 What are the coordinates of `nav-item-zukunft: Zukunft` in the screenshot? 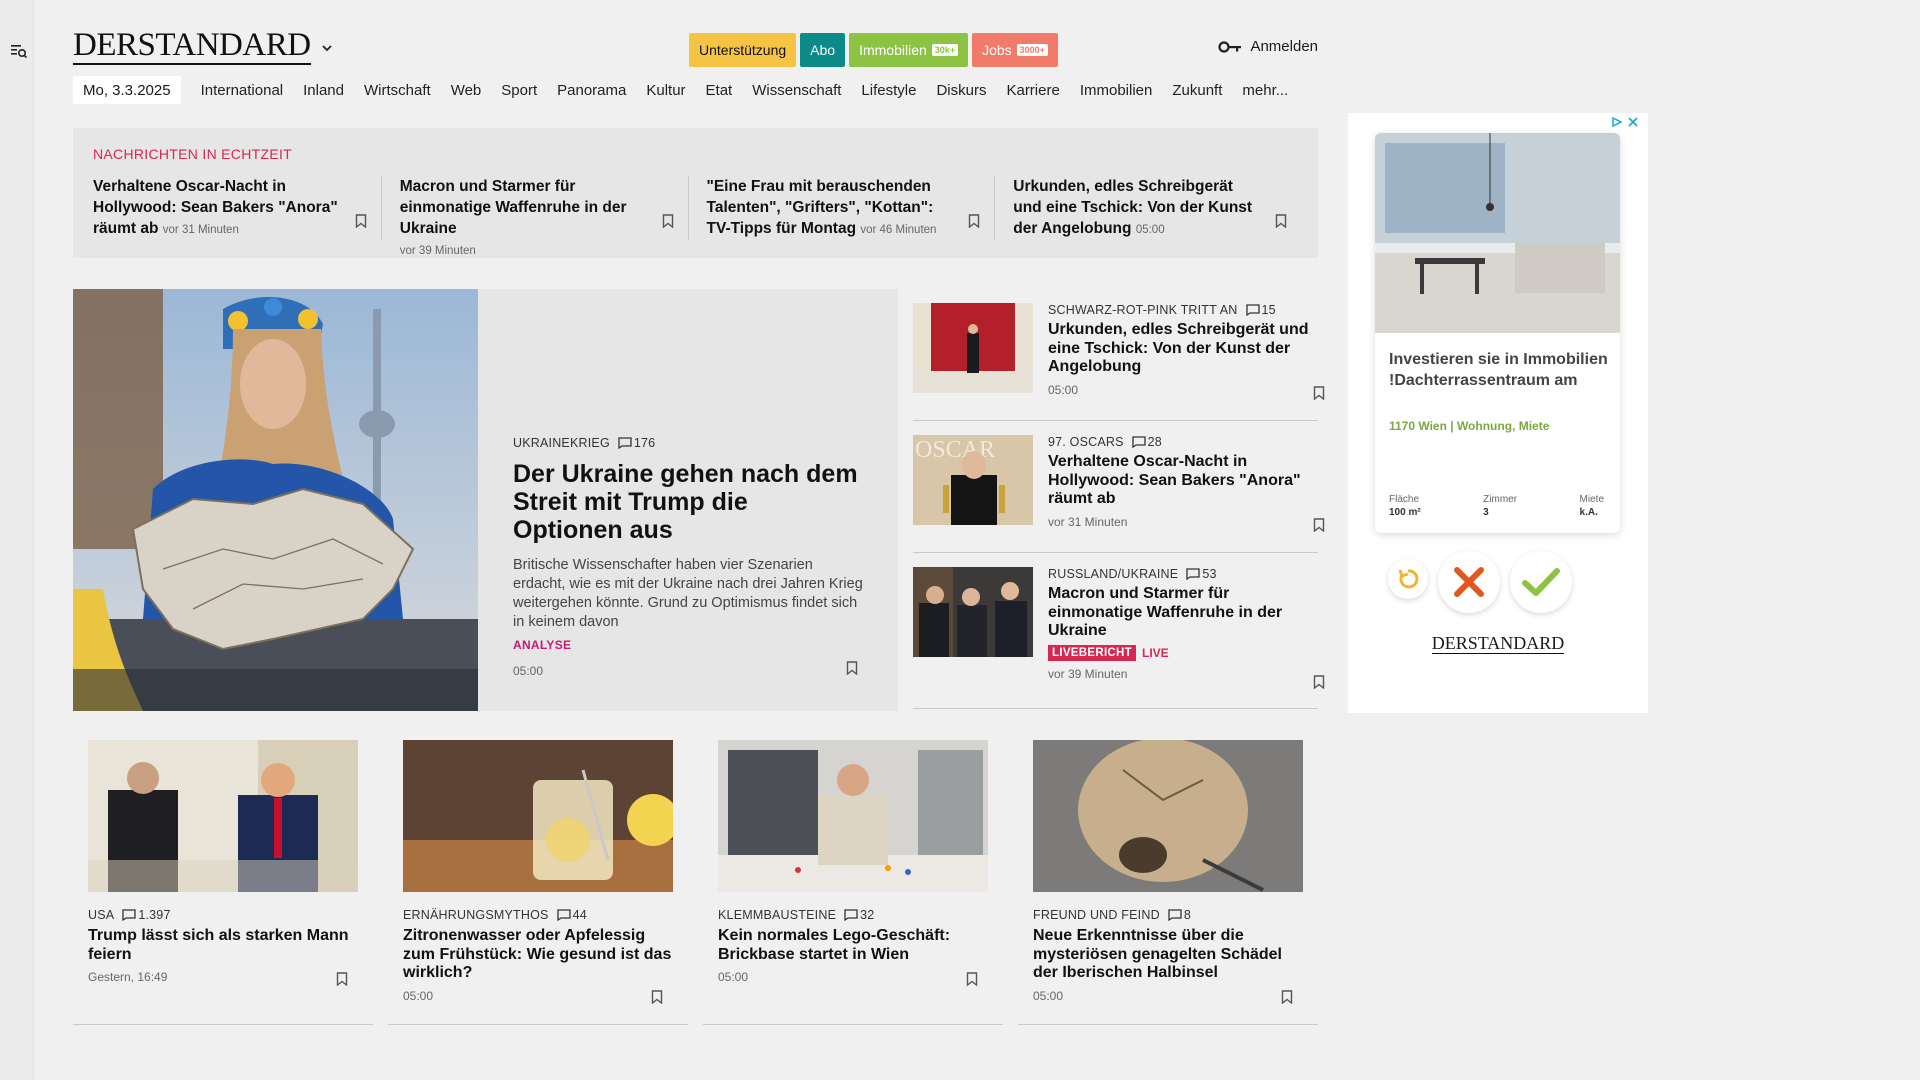 It's located at (1197, 90).